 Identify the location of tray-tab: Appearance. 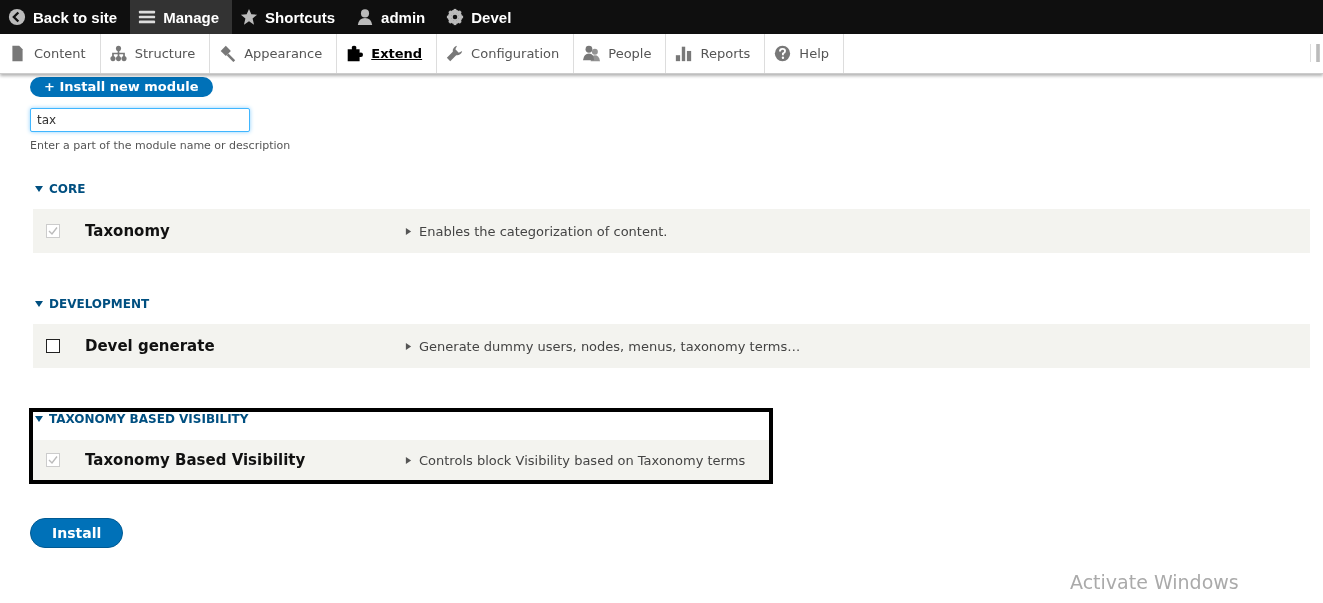
(274, 53).